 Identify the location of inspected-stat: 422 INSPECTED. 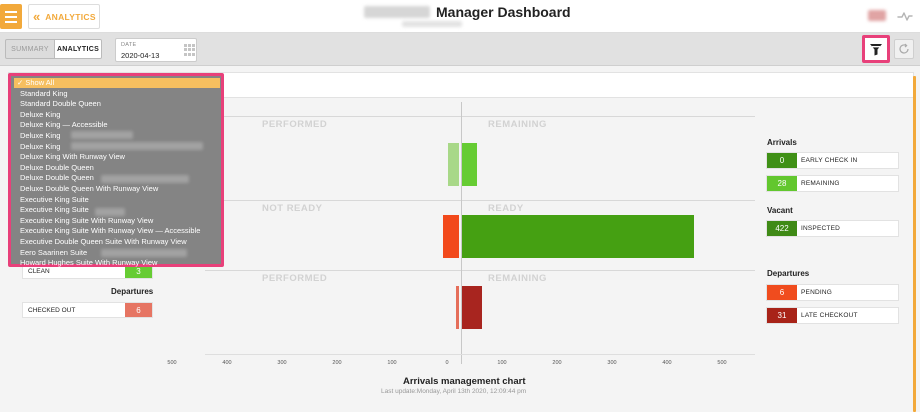
(832, 228).